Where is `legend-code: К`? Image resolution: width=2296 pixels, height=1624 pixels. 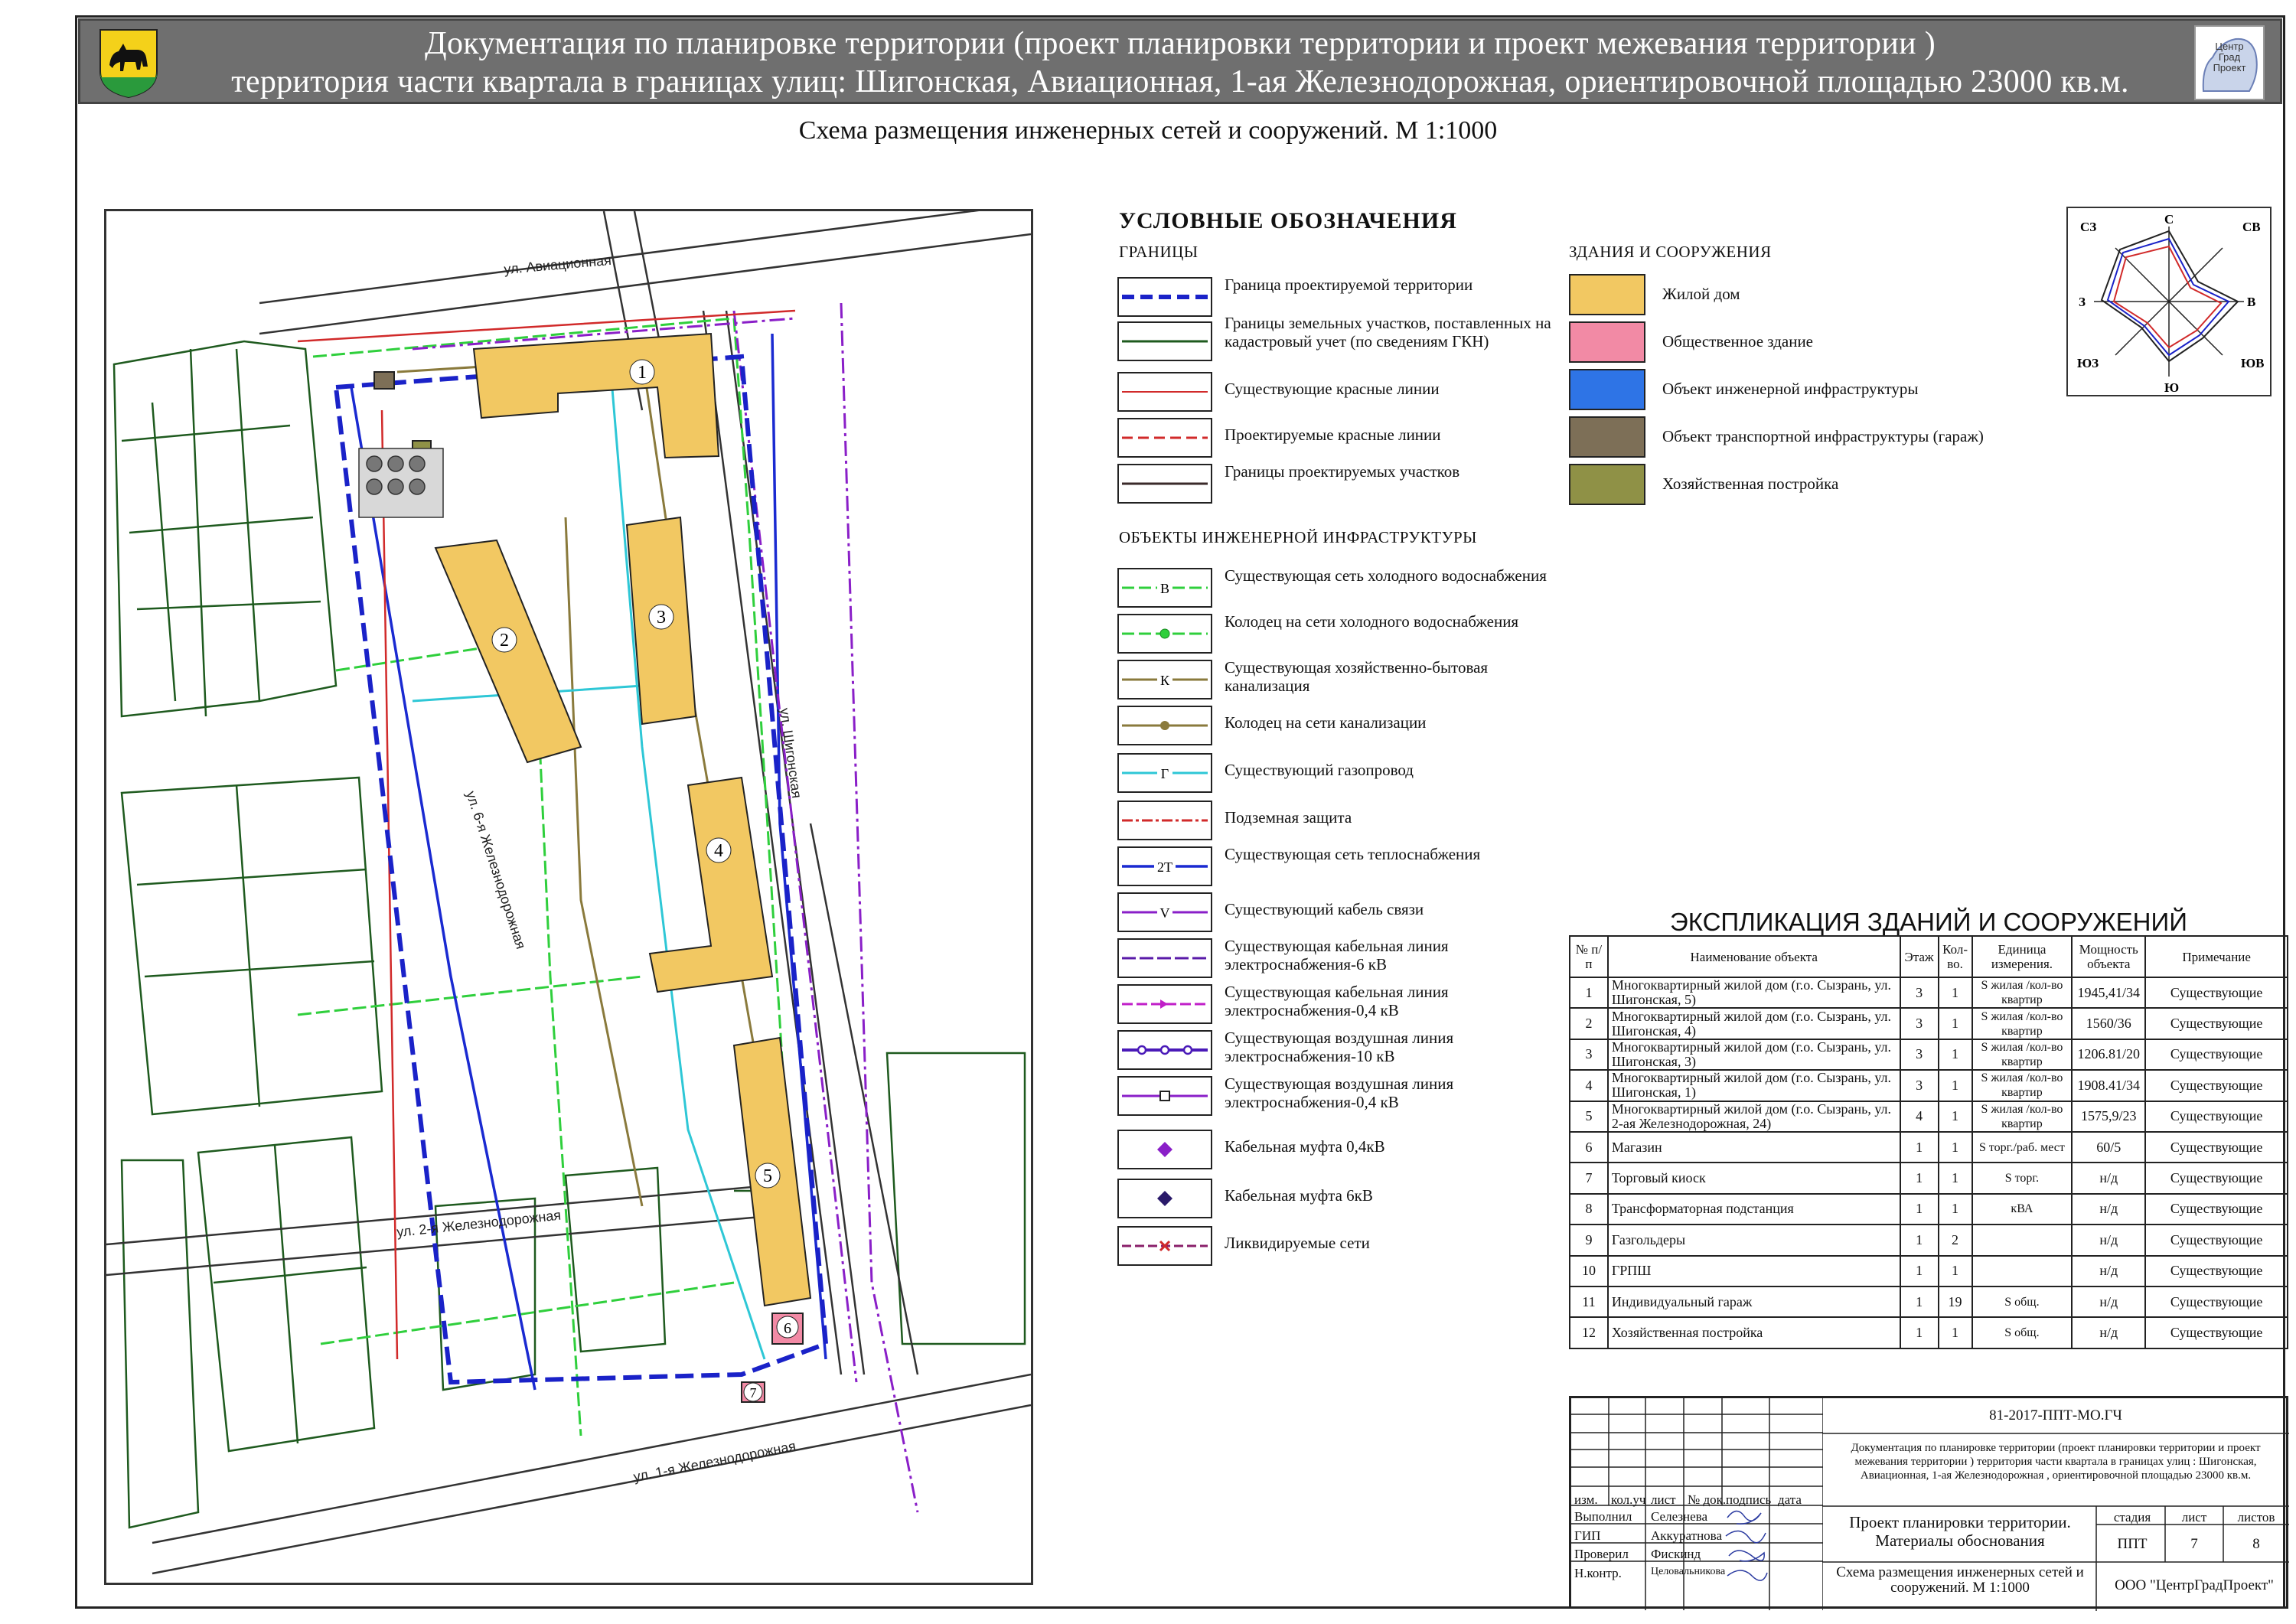 legend-code: К is located at coordinates (1165, 681).